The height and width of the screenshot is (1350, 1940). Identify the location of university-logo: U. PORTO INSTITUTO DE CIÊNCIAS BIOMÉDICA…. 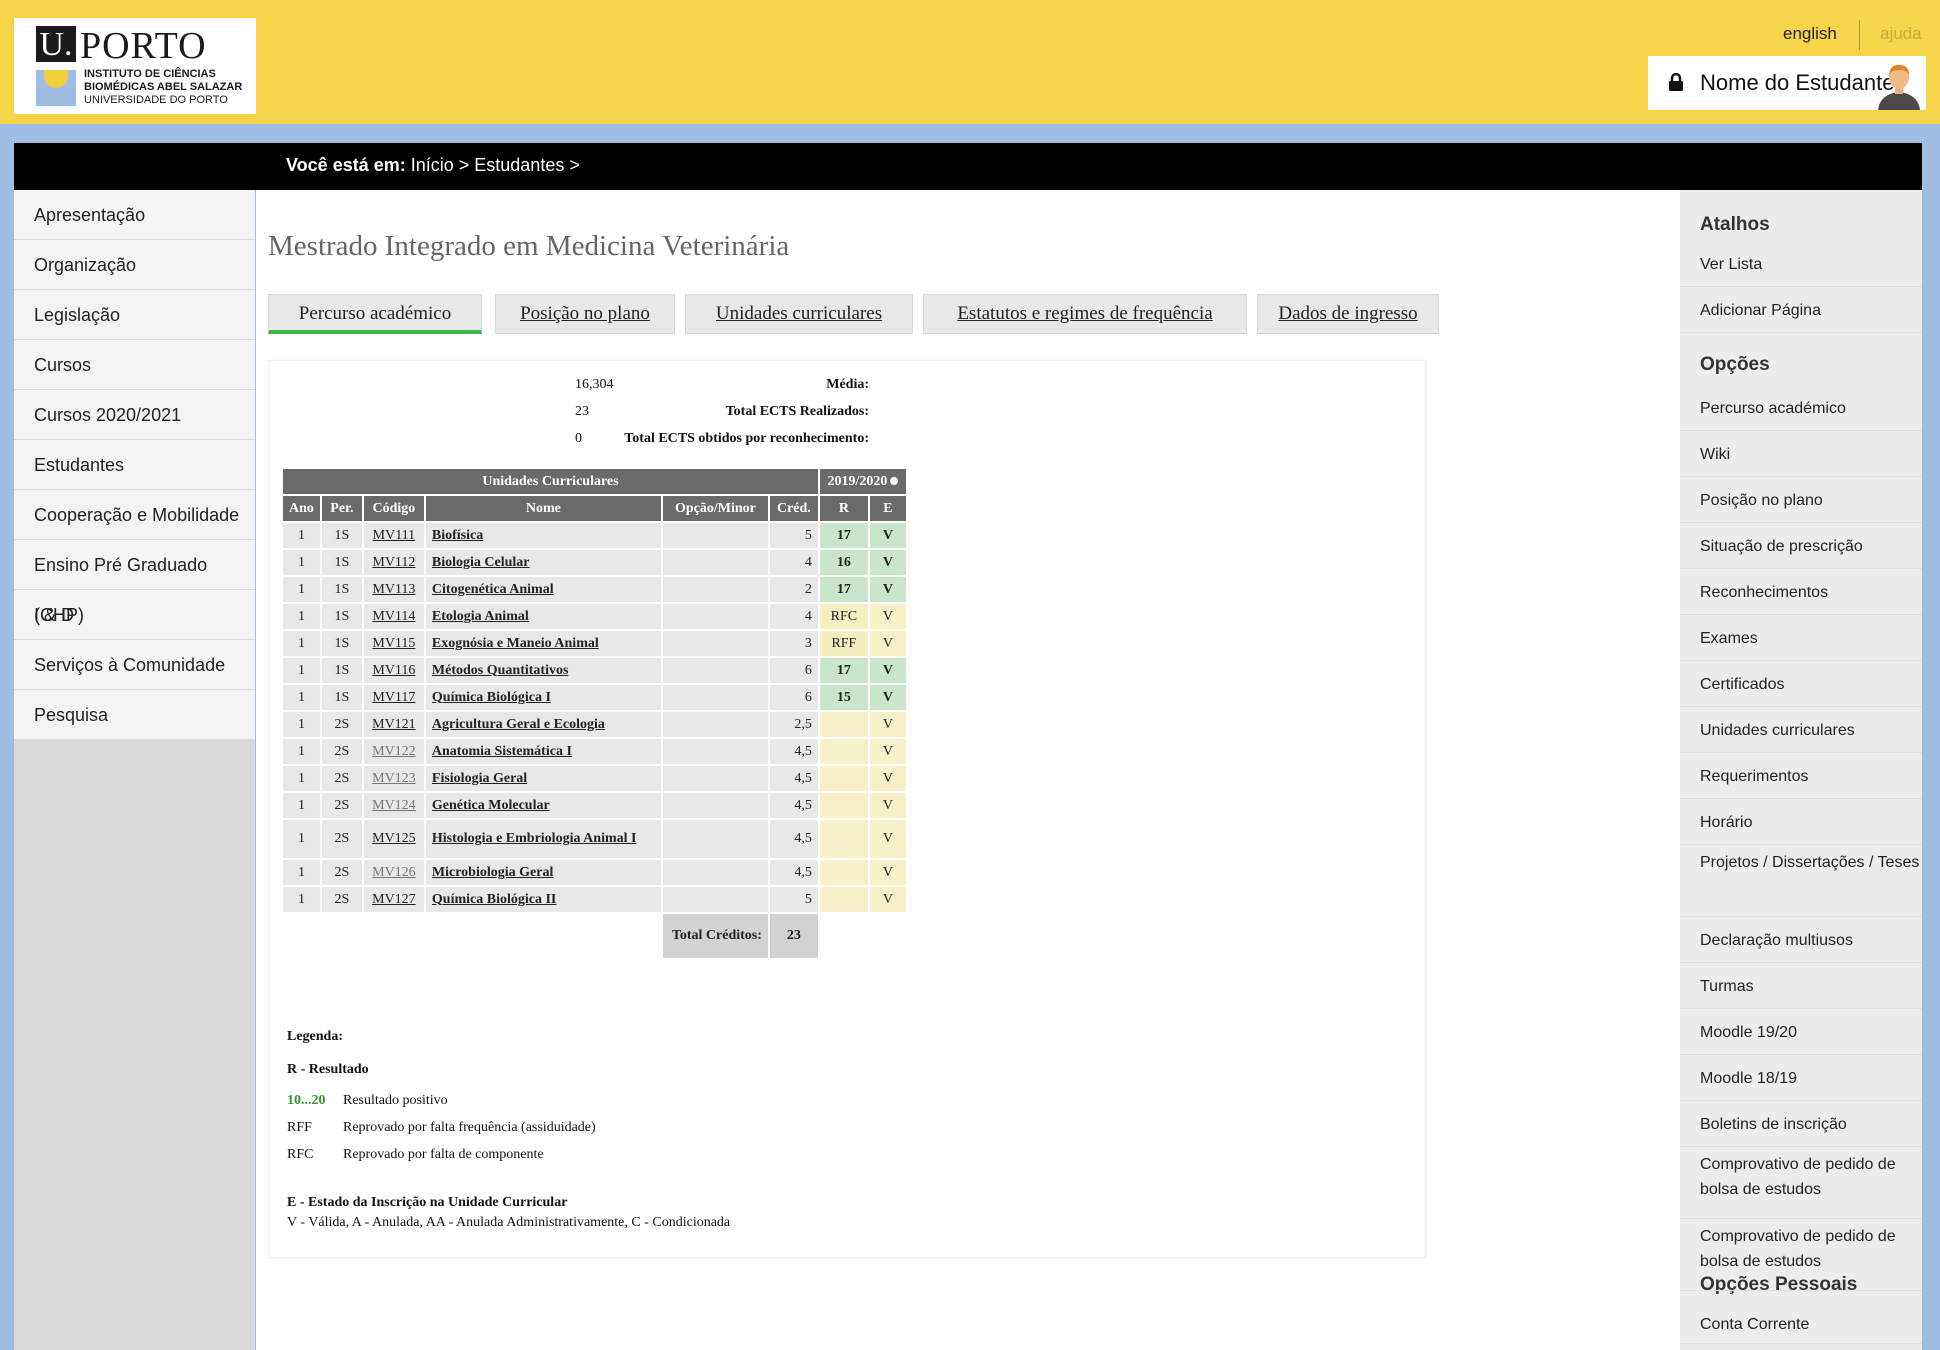
(135, 66).